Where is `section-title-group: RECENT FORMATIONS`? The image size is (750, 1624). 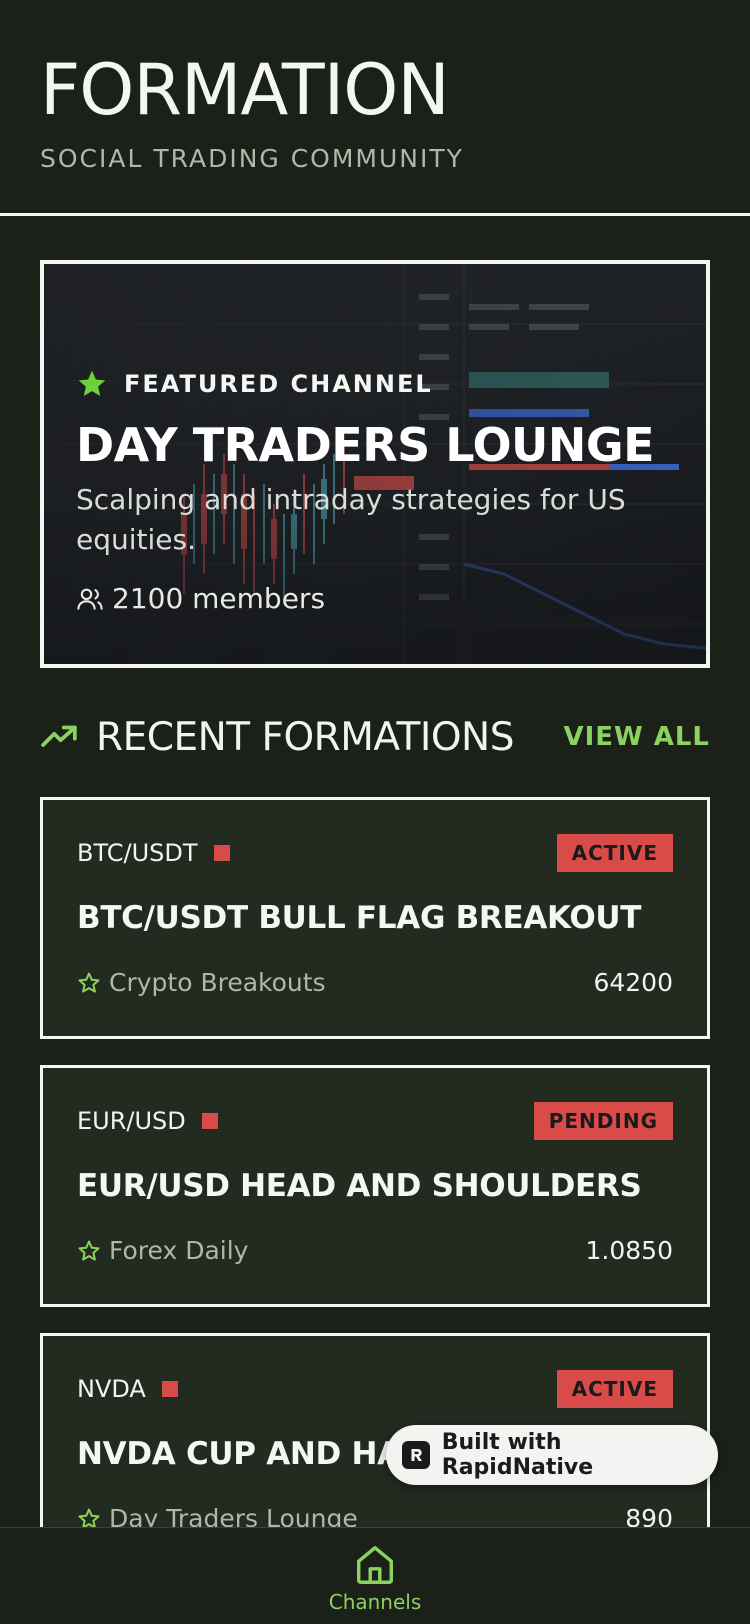
section-title-group: RECENT FORMATIONS is located at coordinates (277, 737).